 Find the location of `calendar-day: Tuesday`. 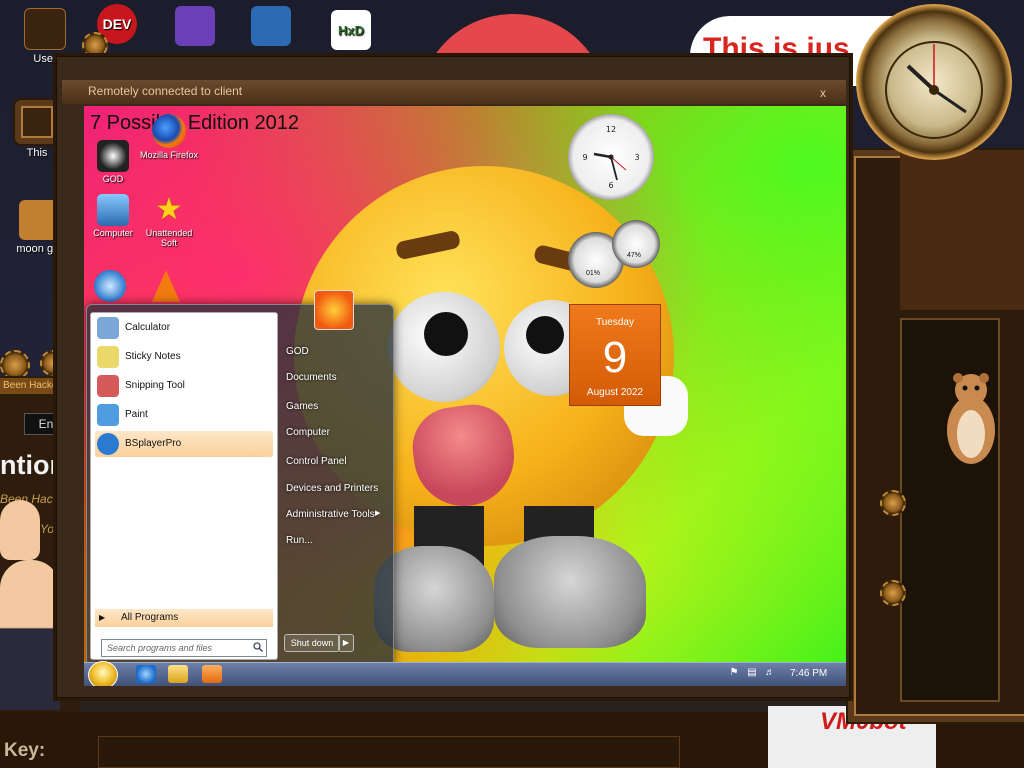

calendar-day: Tuesday is located at coordinates (615, 322).